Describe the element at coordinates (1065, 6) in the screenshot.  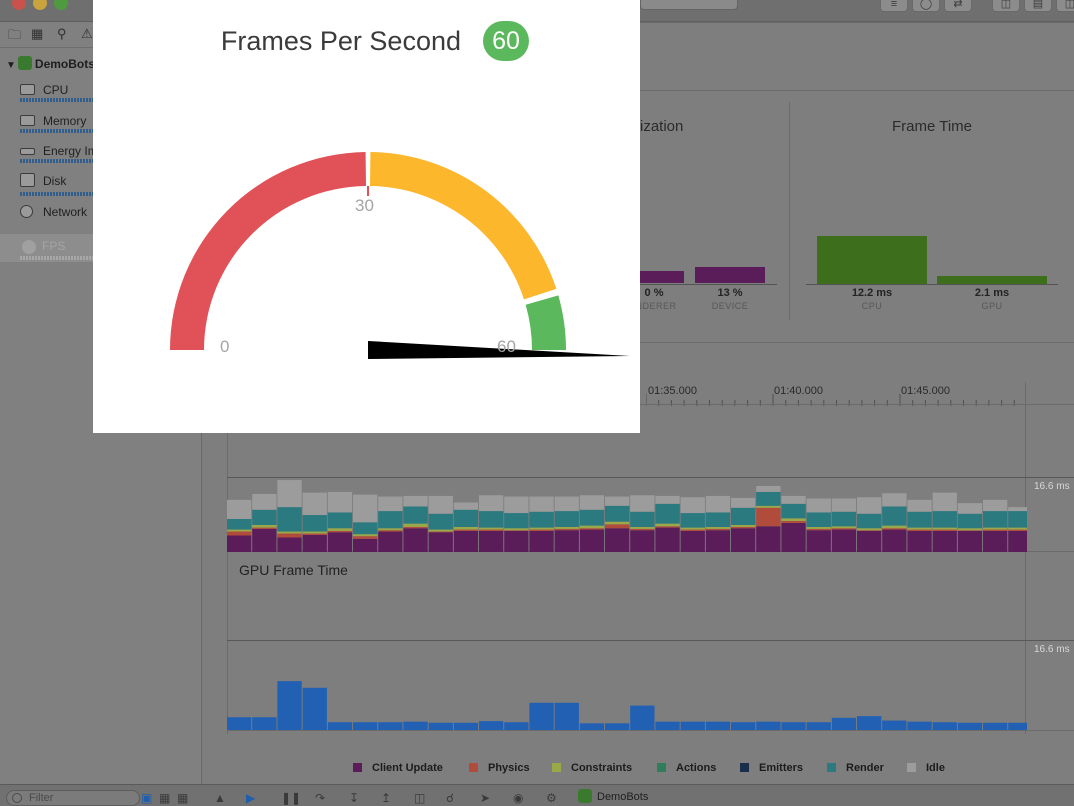
I see `toggle-utilities-button: ◫` at that location.